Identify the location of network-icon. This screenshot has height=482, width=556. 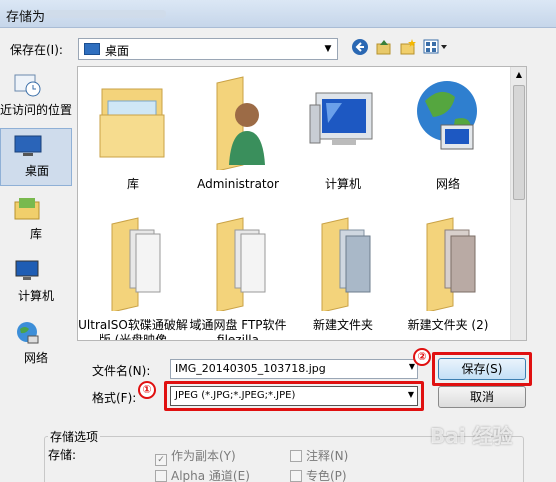
(28, 333).